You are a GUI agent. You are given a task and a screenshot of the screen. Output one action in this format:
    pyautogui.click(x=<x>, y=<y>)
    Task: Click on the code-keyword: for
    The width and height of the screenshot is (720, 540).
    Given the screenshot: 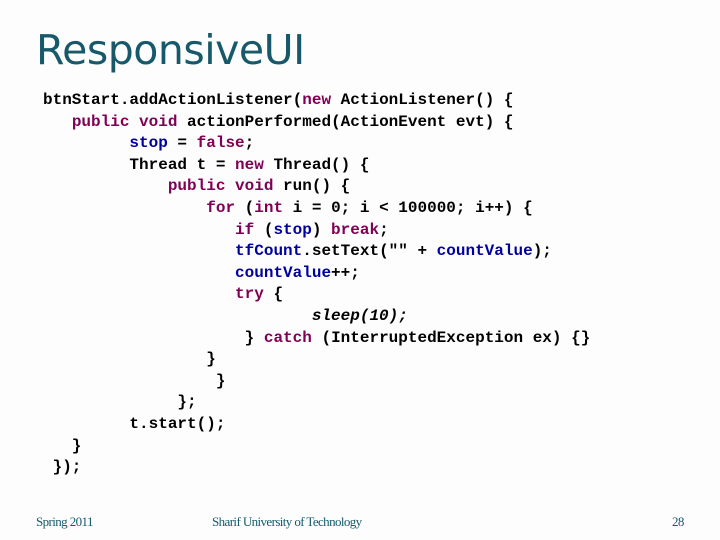 What is the action you would take?
    pyautogui.click(x=221, y=207)
    